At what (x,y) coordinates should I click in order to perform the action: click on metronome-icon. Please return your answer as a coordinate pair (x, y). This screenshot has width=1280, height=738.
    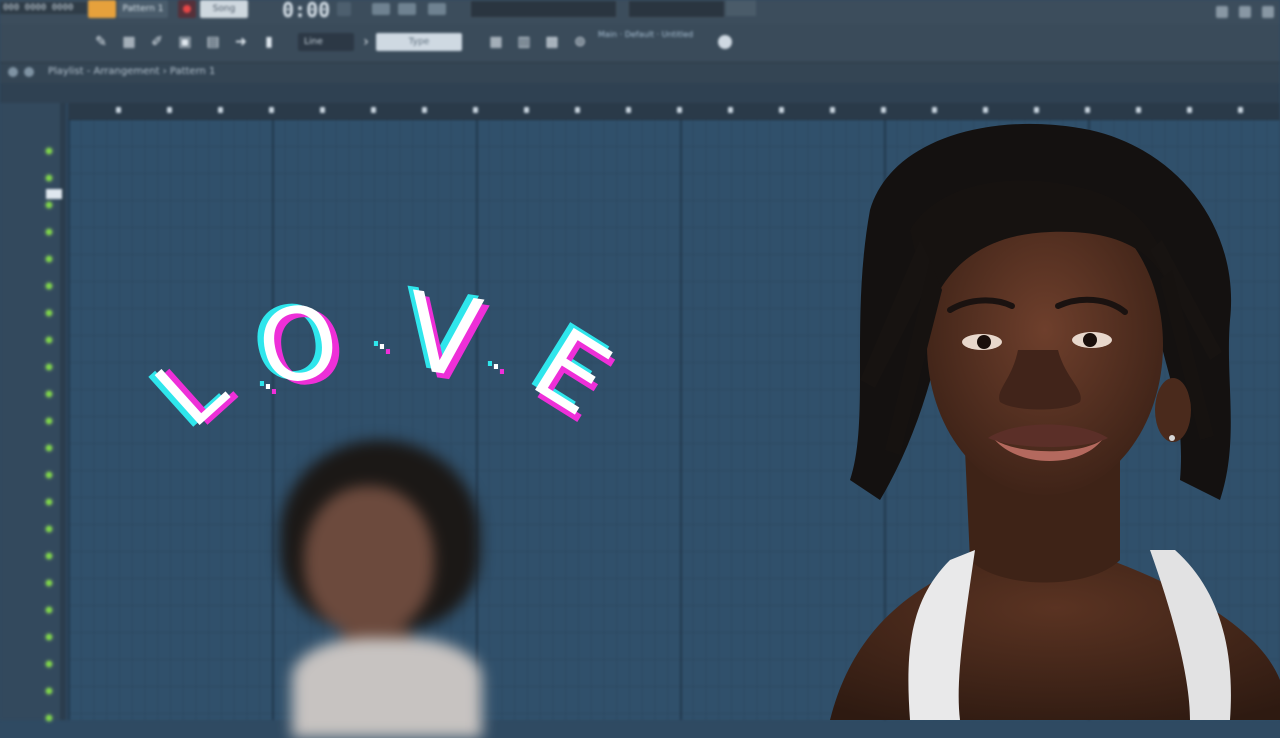
    Looking at the image, I should click on (407, 9).